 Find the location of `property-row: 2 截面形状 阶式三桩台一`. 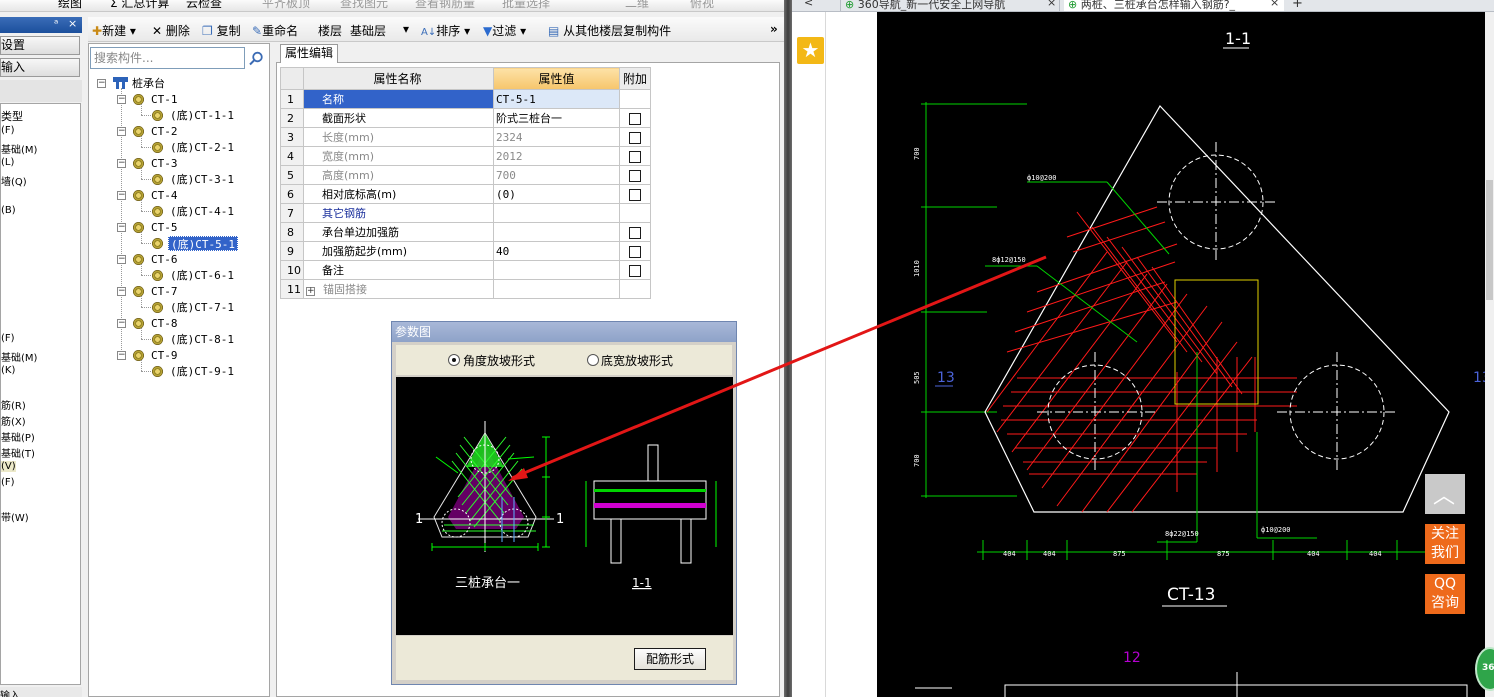

property-row: 2 截面形状 阶式三桩台一 is located at coordinates (465, 118).